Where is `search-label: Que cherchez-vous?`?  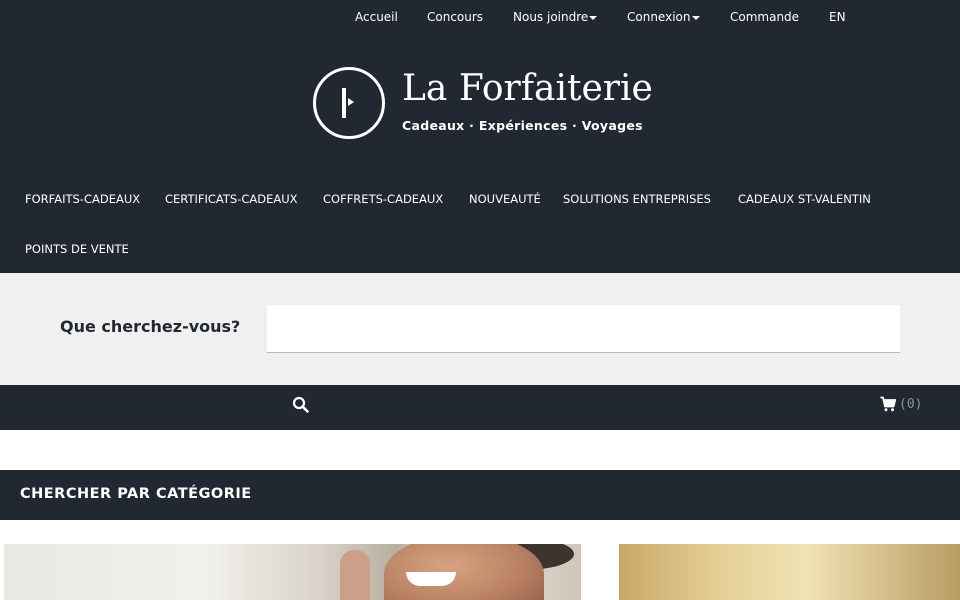 search-label: Que cherchez-vous? is located at coordinates (150, 326).